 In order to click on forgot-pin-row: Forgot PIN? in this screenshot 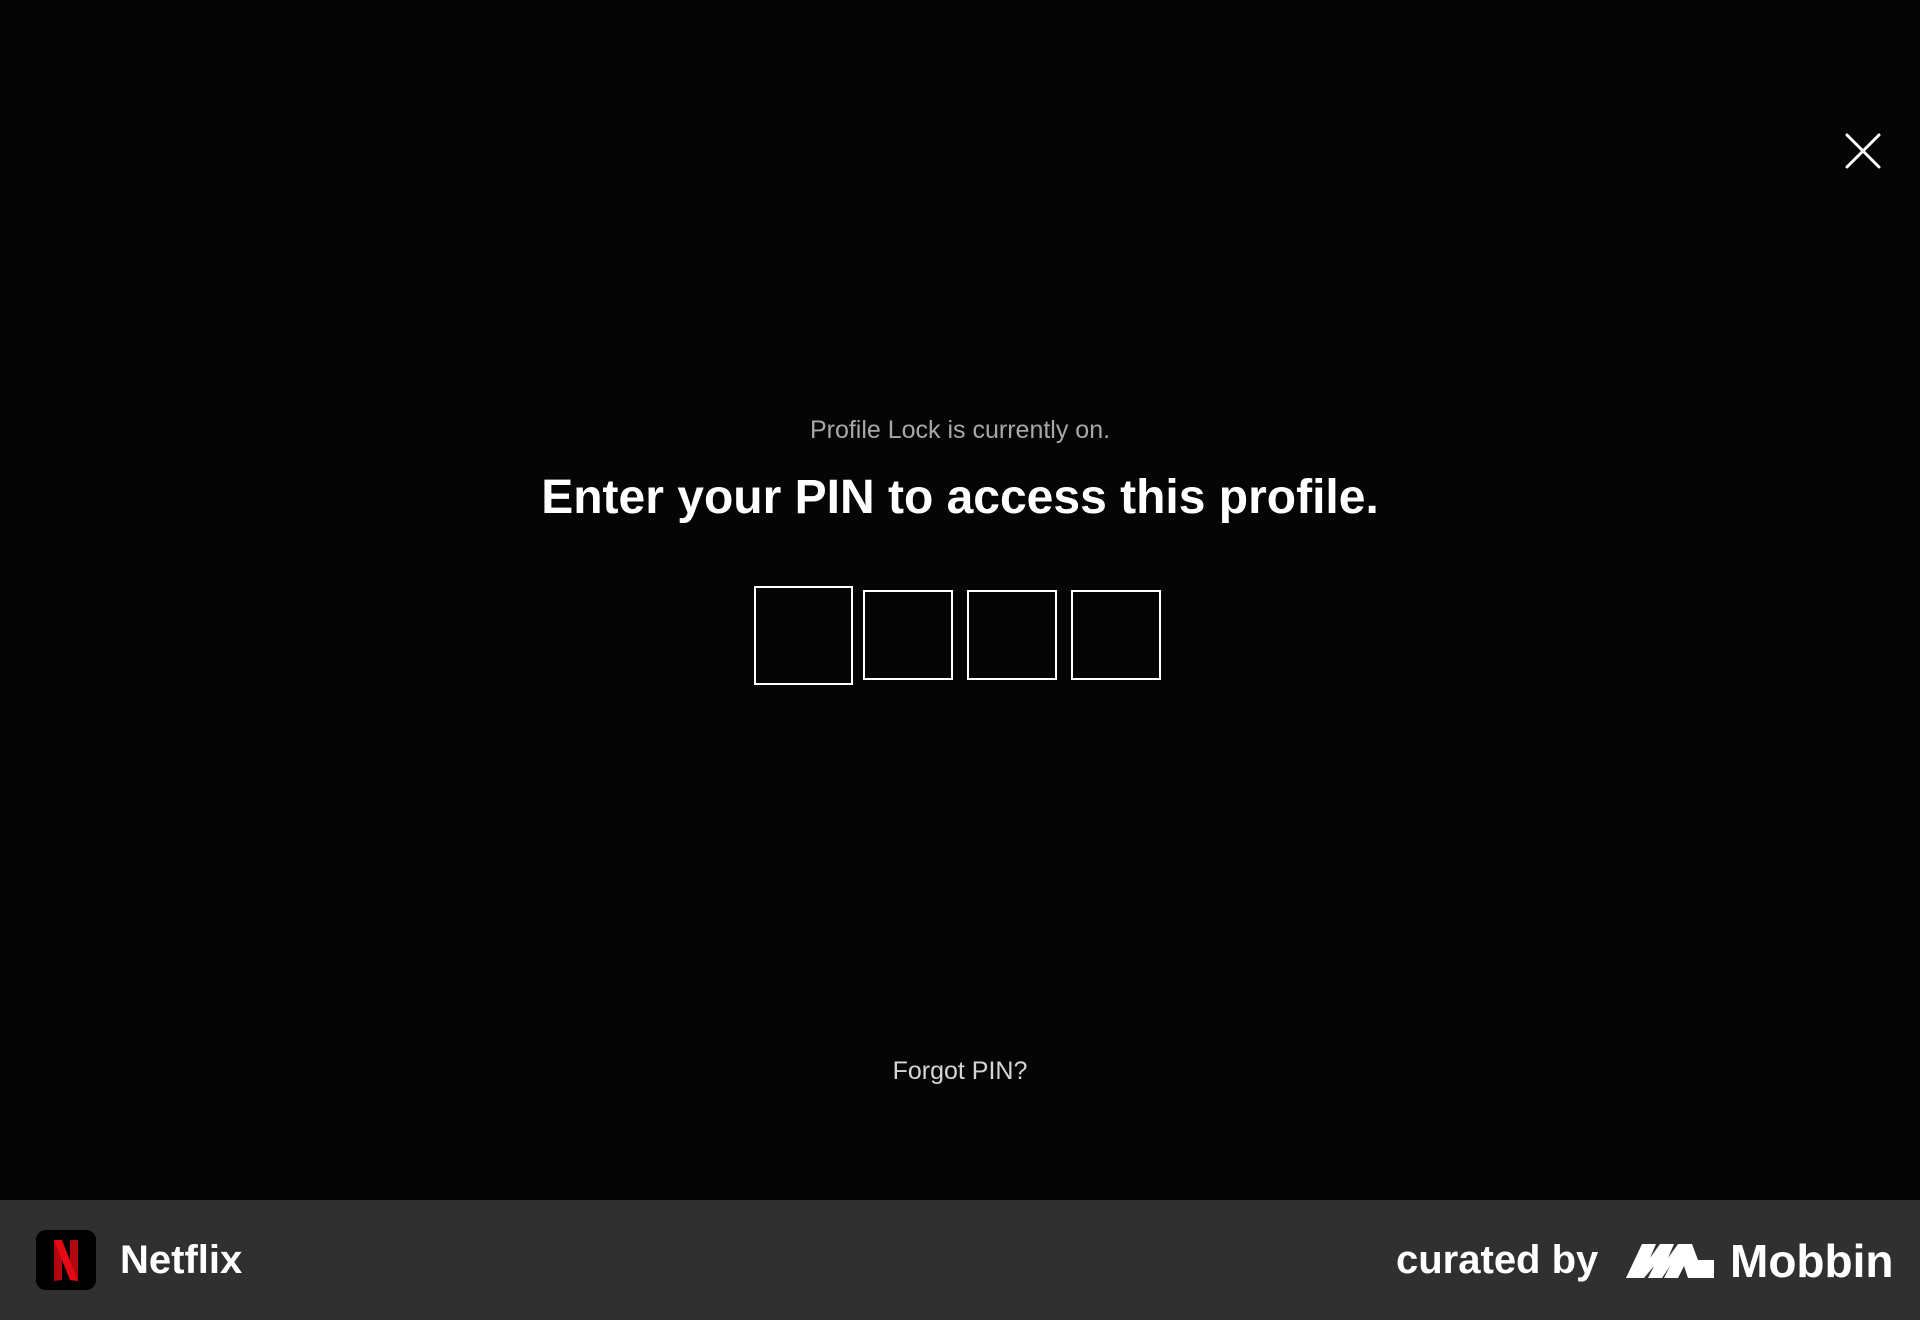, I will do `click(960, 1071)`.